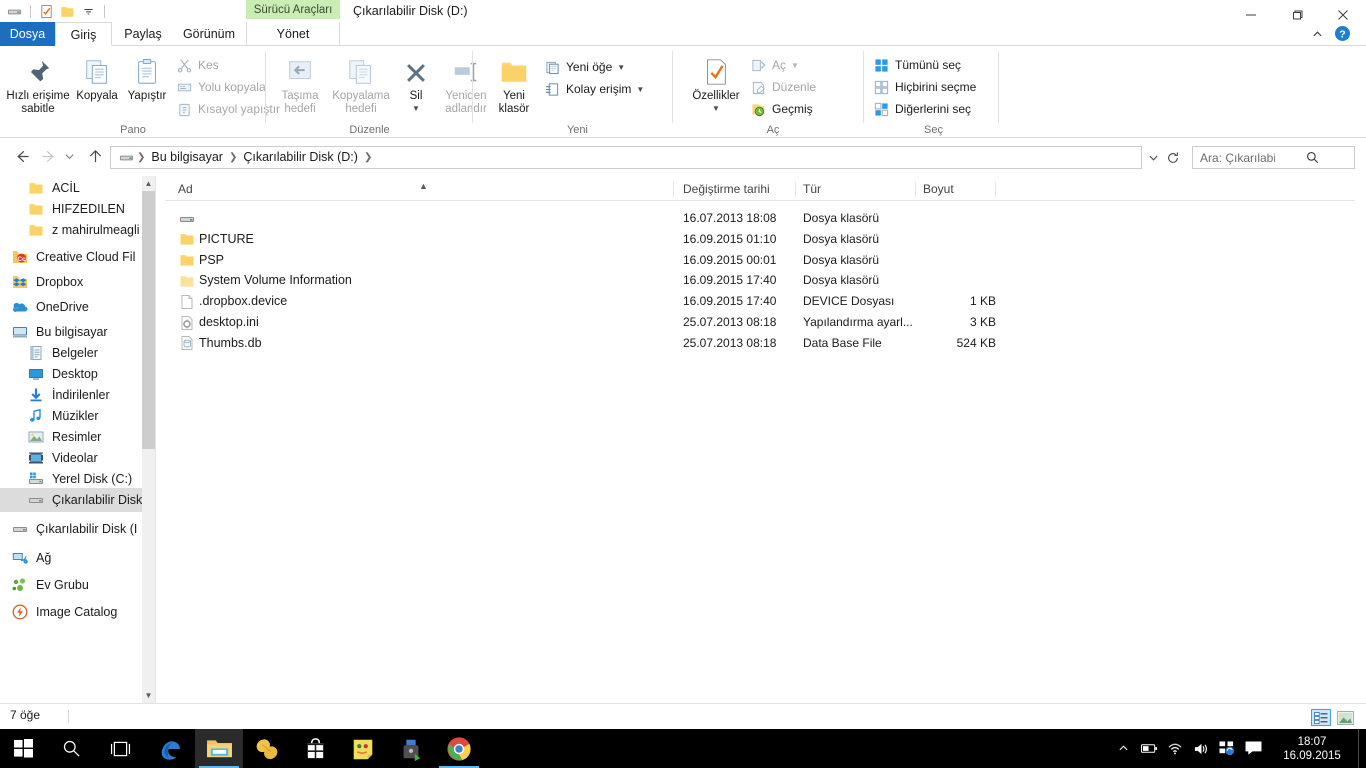 The image size is (1366, 768). What do you see at coordinates (49, 156) in the screenshot?
I see `forward-button` at bounding box center [49, 156].